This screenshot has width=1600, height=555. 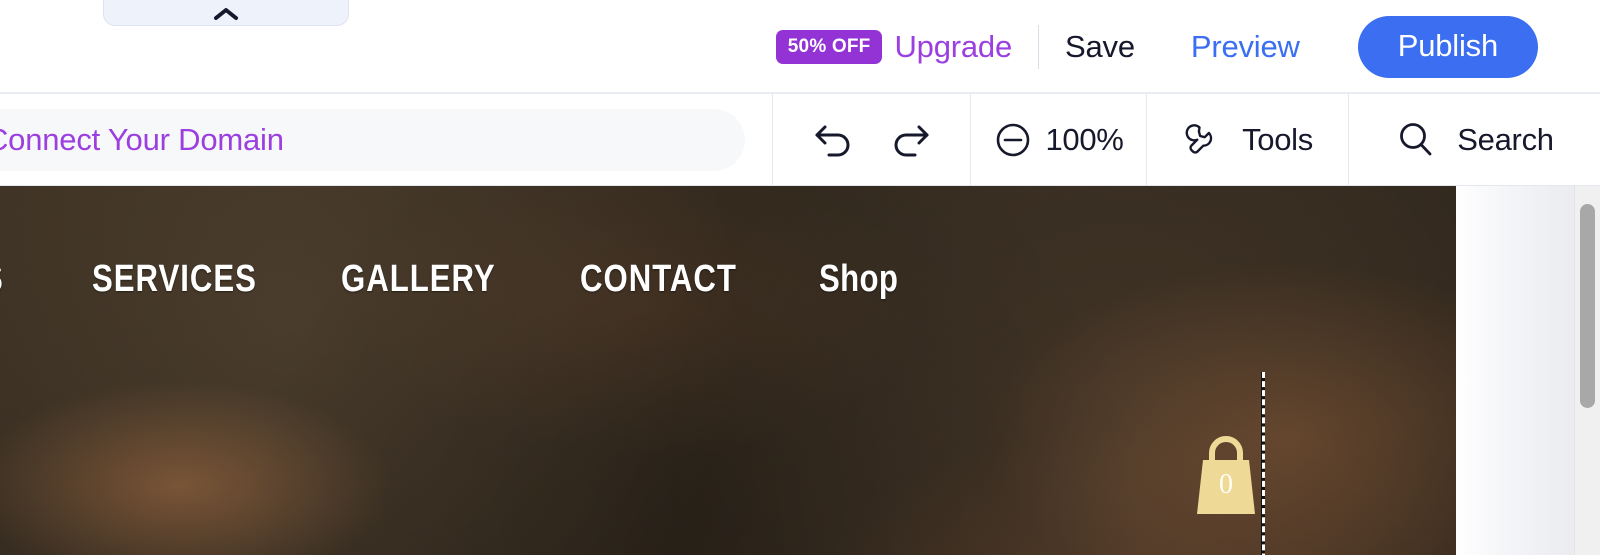 I want to click on shopping-bag-icon, so click(x=1226, y=475).